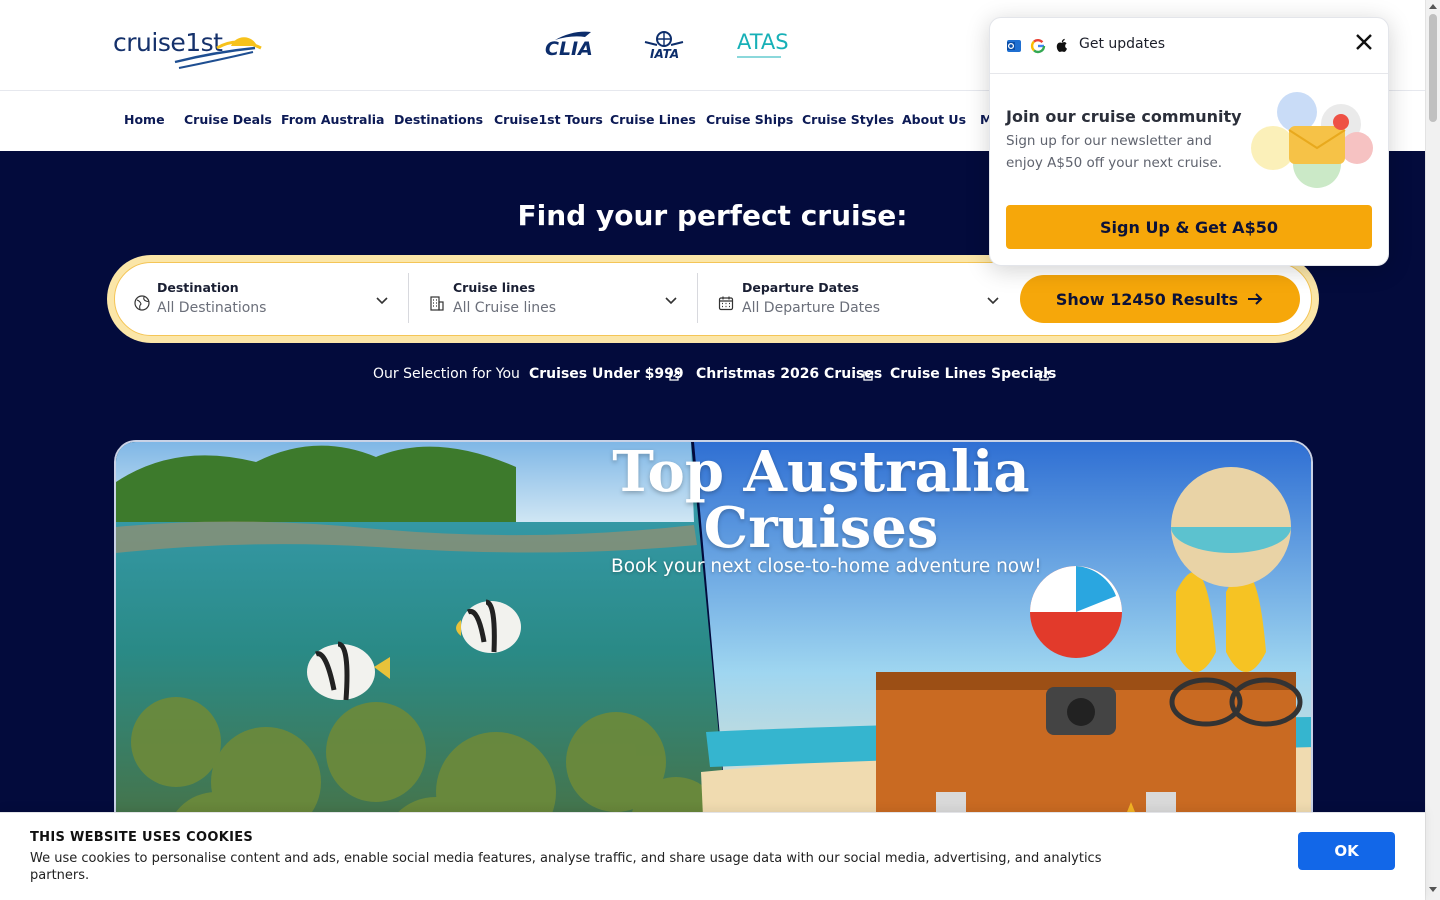  What do you see at coordinates (570, 46) in the screenshot?
I see `clia-logo: CLIA` at bounding box center [570, 46].